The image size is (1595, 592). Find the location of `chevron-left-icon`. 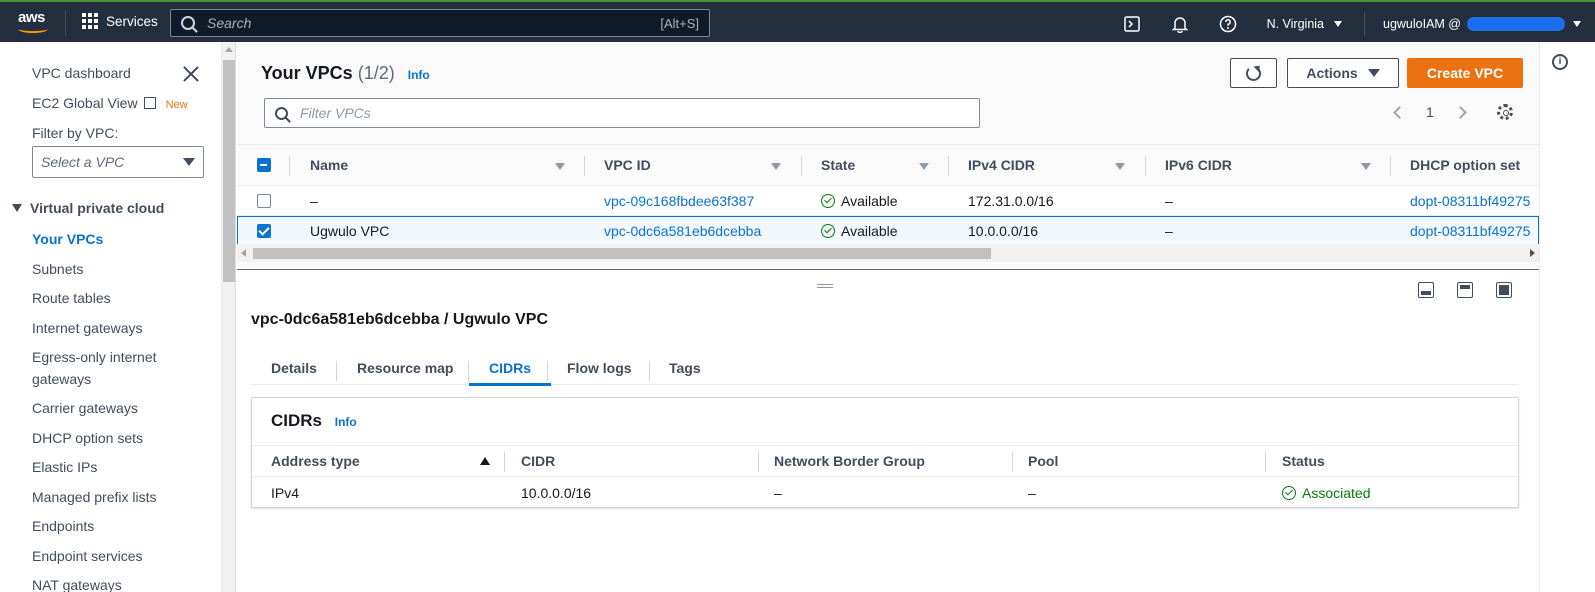

chevron-left-icon is located at coordinates (1399, 112).